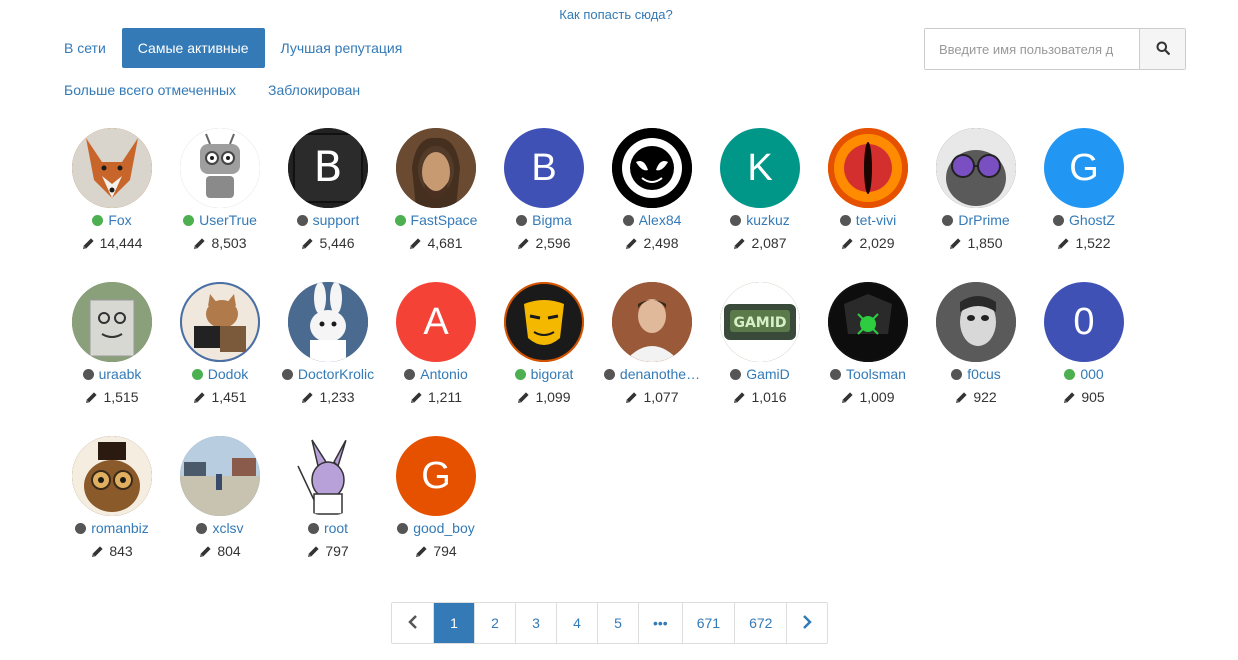 The height and width of the screenshot is (660, 1238). I want to click on user-card: GAMID GamiD 1,016, so click(760, 359).